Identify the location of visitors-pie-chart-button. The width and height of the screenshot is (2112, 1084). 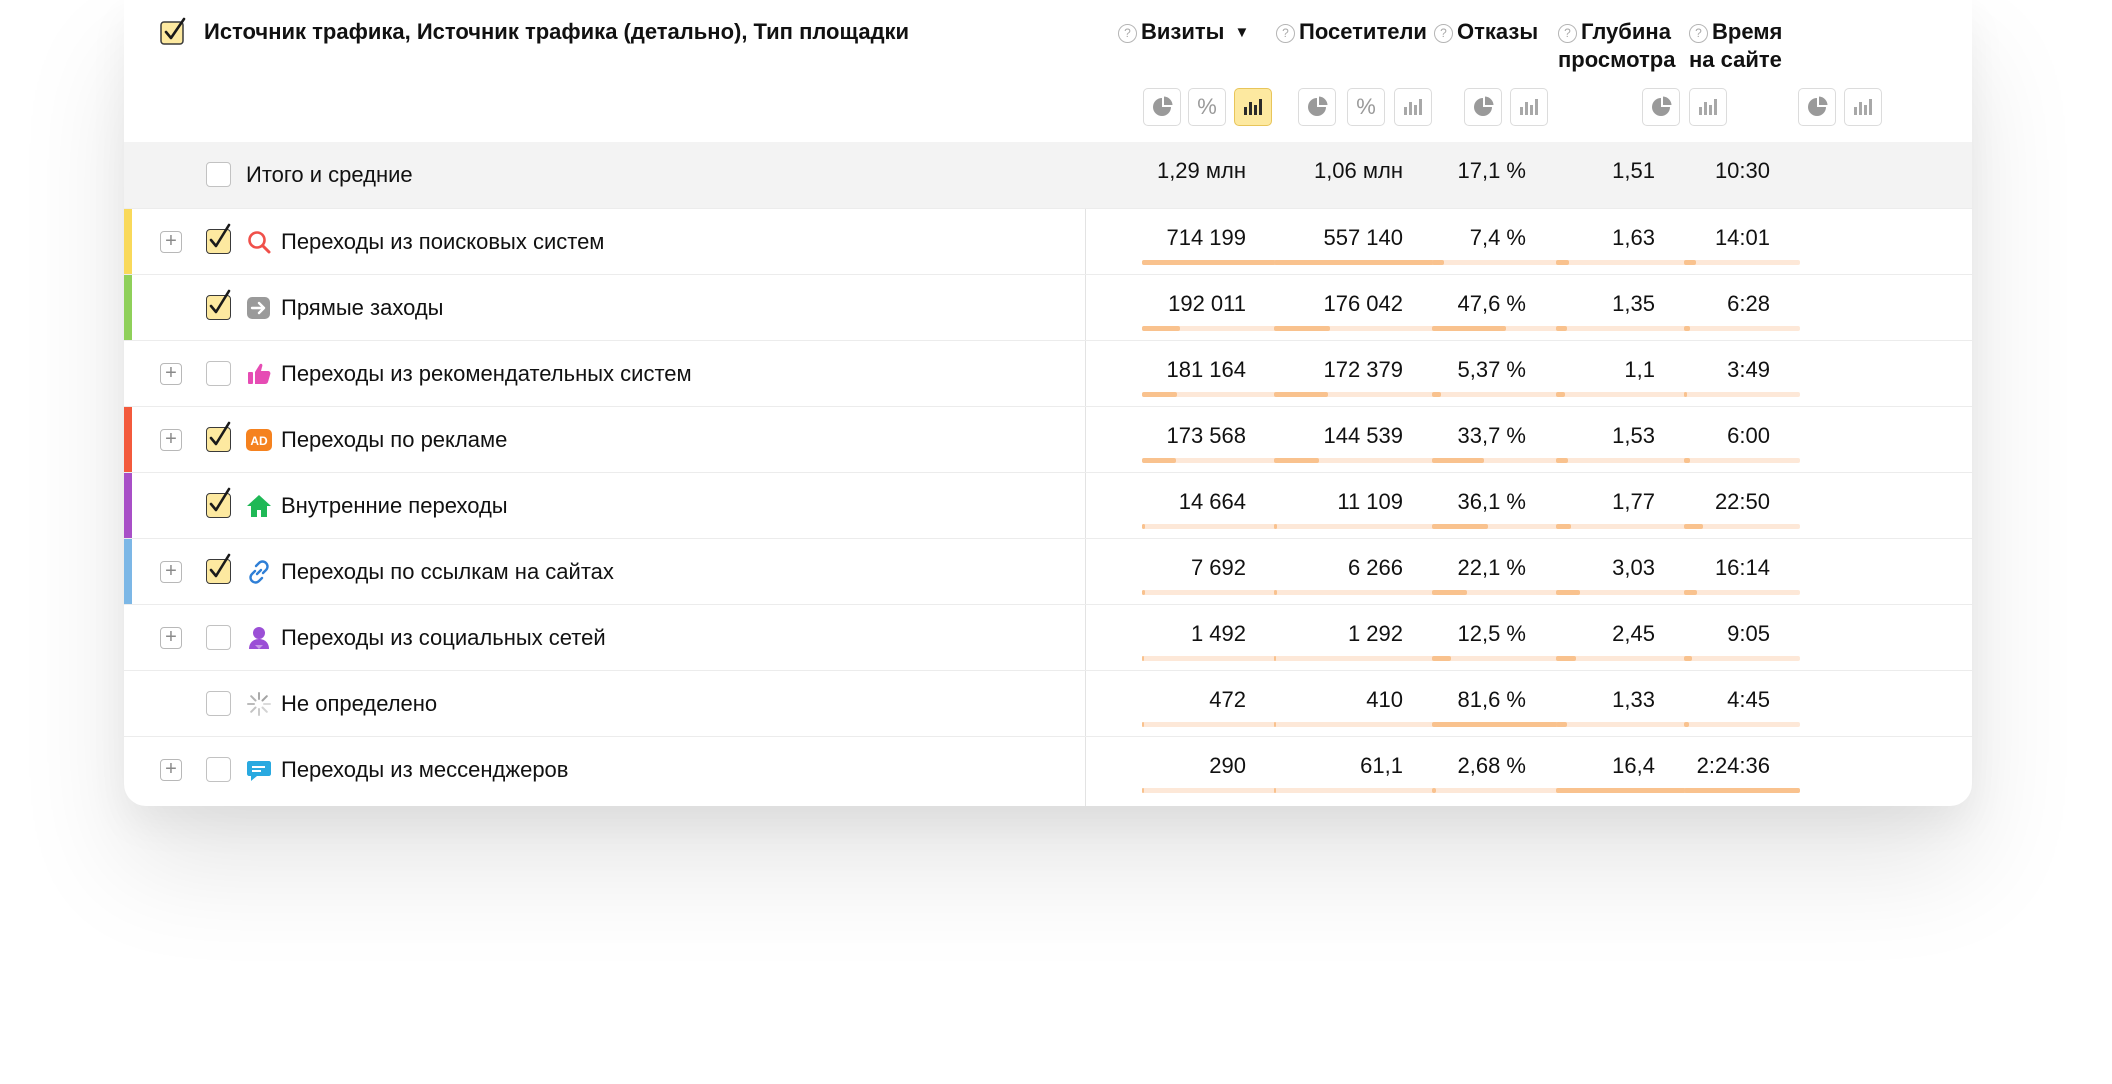
(1317, 107).